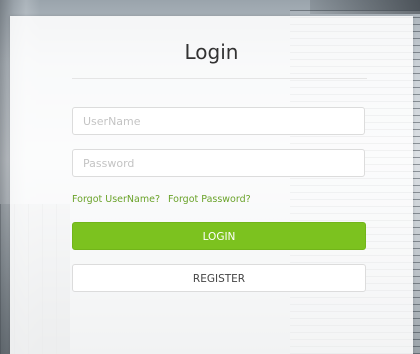 This screenshot has width=420, height=354. I want to click on page-title: Login, so click(211, 52).